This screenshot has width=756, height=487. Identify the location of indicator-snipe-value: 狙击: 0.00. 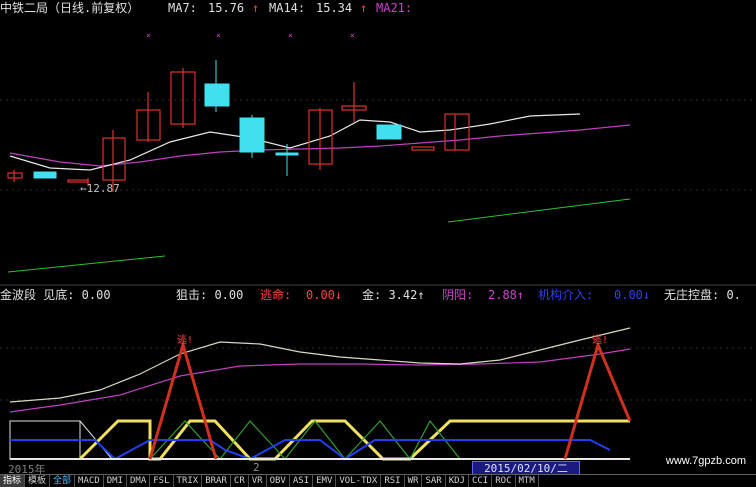
(210, 295).